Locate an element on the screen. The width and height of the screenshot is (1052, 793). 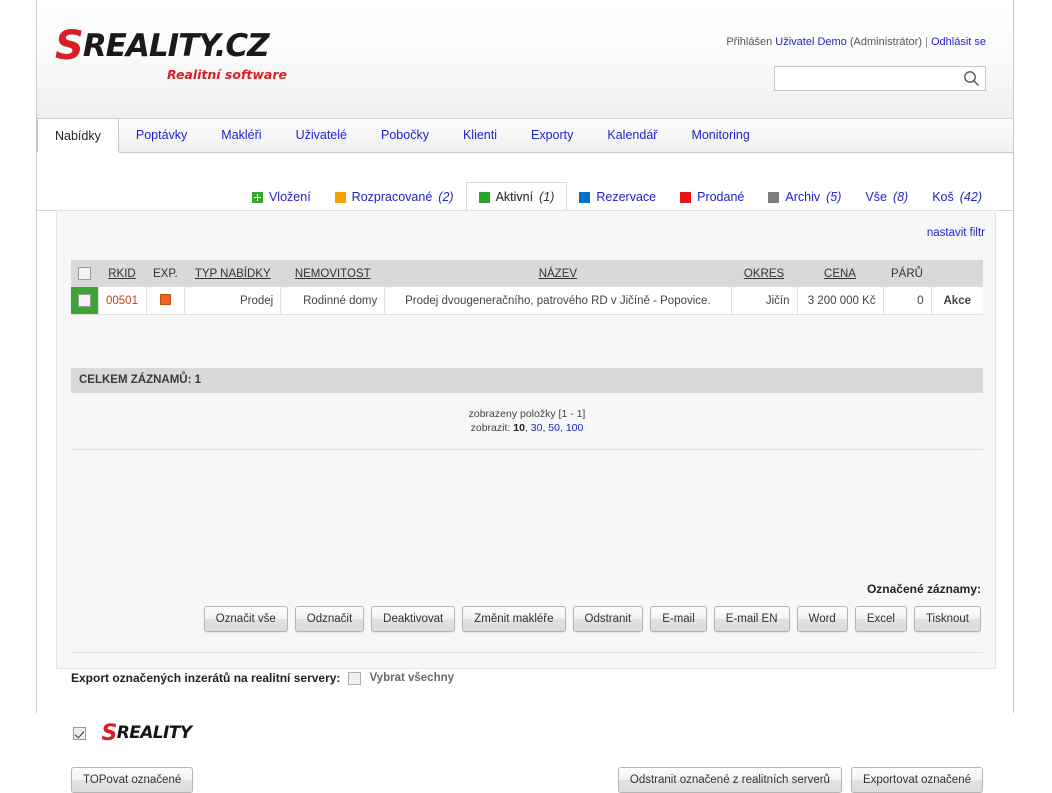
page-size-option-50: 50 is located at coordinates (554, 428).